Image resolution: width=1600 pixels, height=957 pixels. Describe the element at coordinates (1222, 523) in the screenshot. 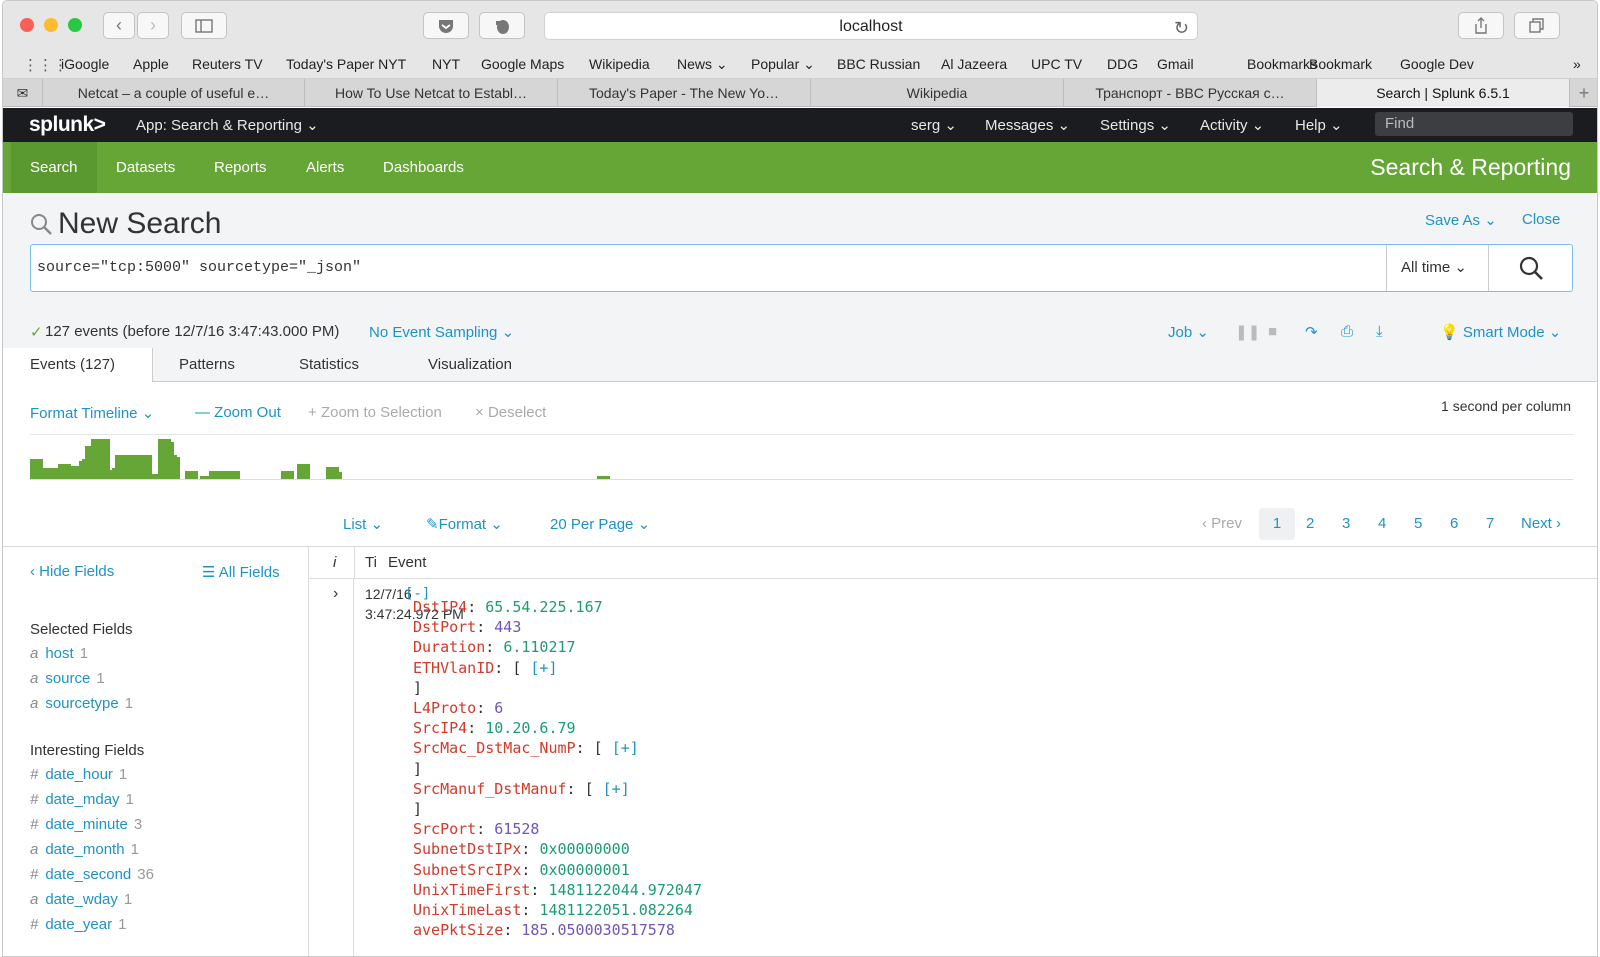

I see `prev-page-button: ‹ Prev` at that location.